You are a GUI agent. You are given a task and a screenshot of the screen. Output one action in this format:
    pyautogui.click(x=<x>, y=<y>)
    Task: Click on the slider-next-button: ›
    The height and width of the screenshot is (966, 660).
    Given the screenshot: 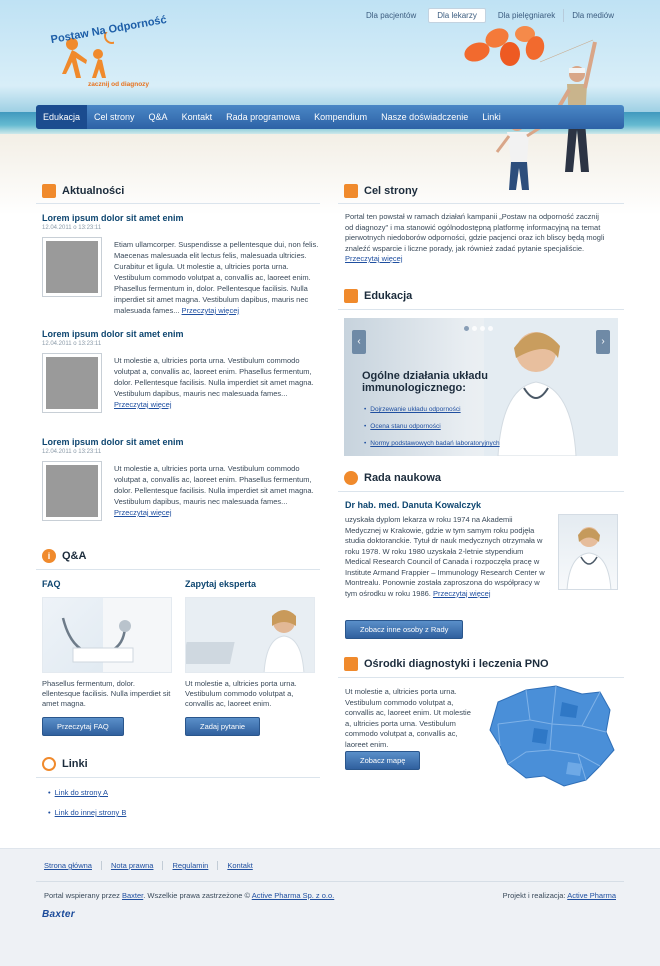 What is the action you would take?
    pyautogui.click(x=603, y=342)
    